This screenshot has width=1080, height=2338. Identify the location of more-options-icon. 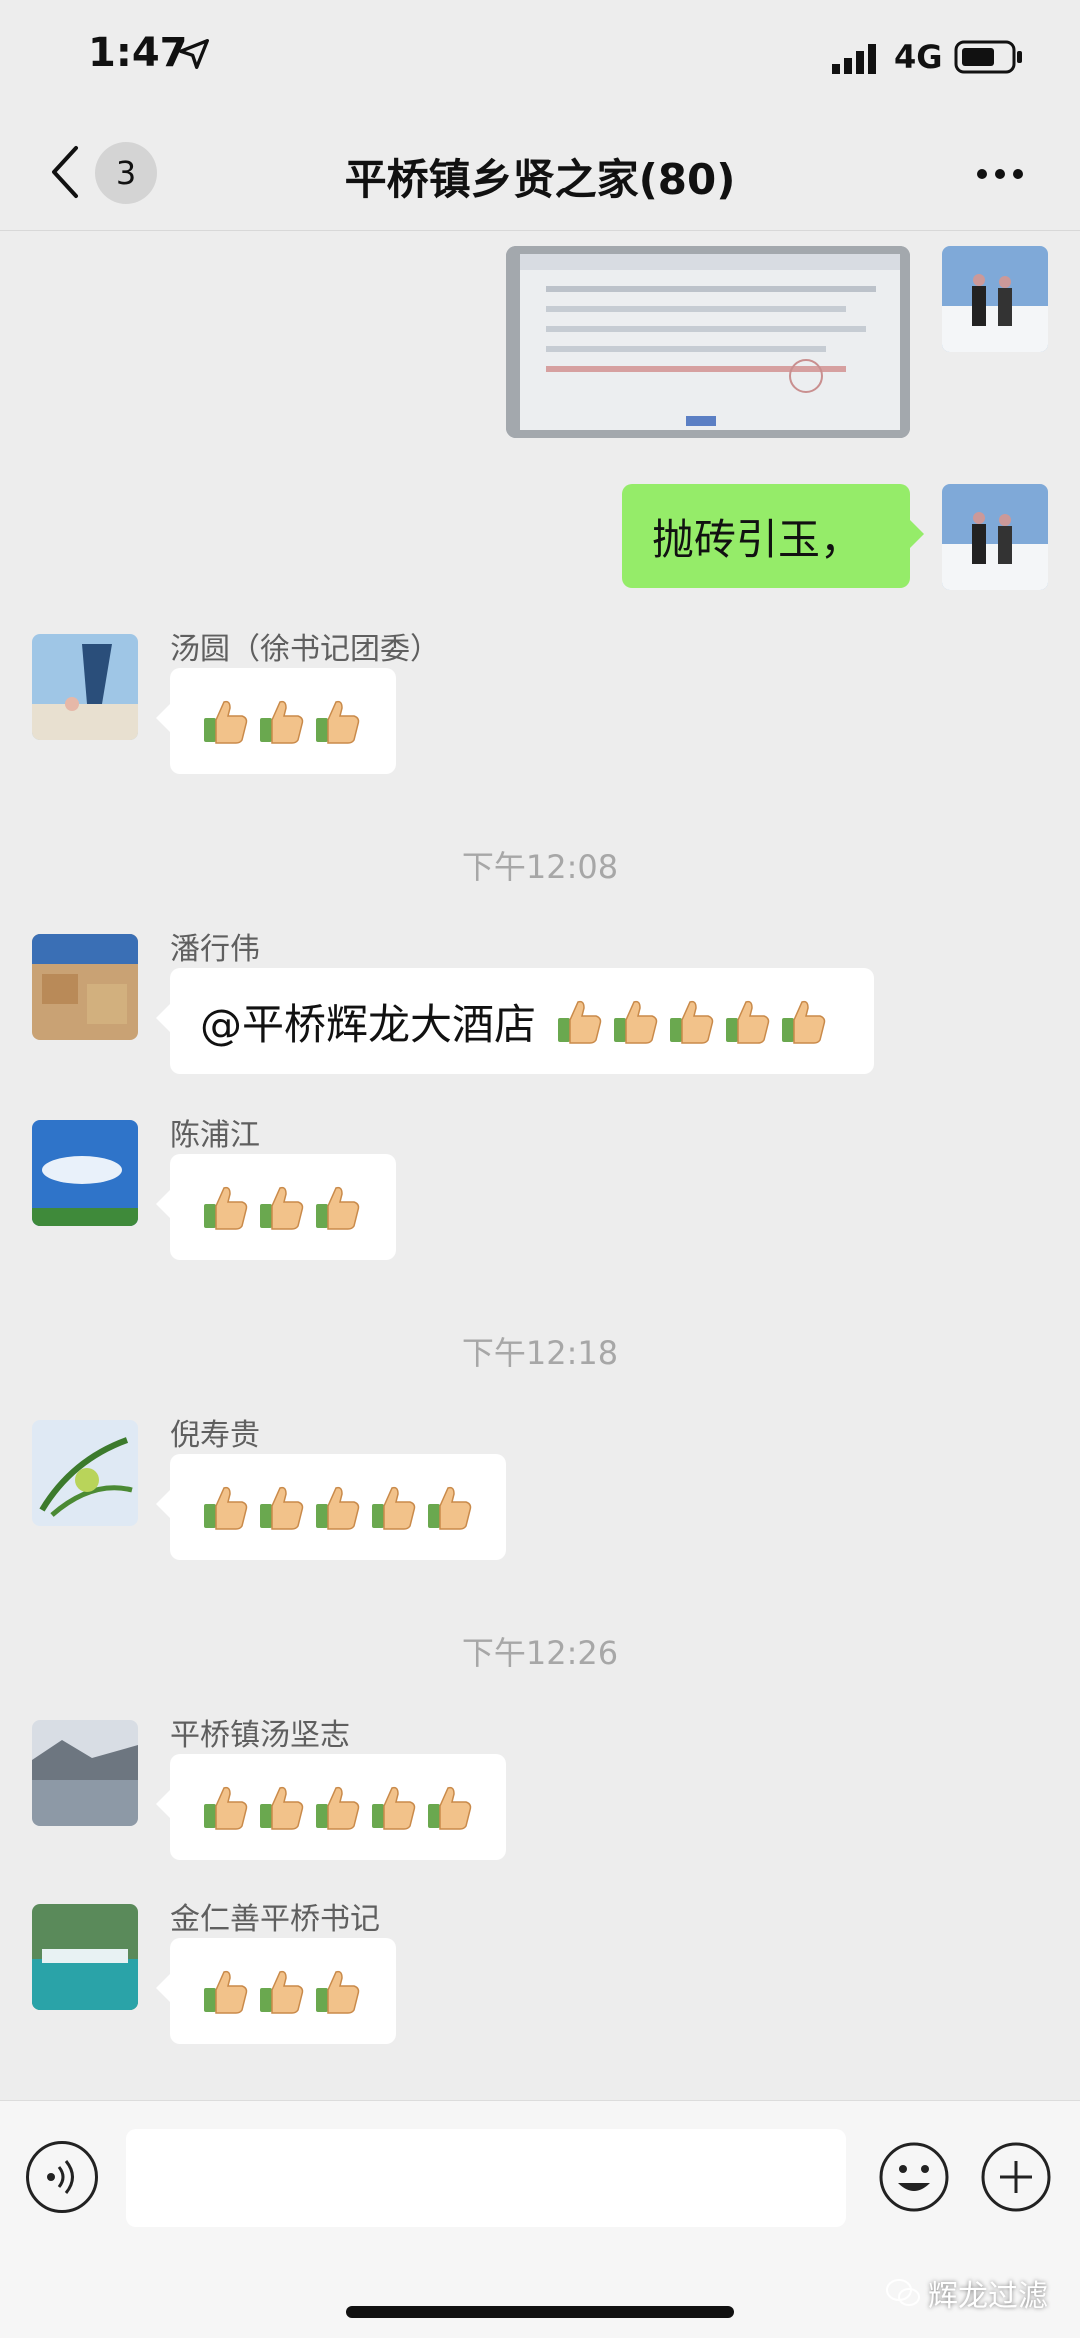
(1000, 174).